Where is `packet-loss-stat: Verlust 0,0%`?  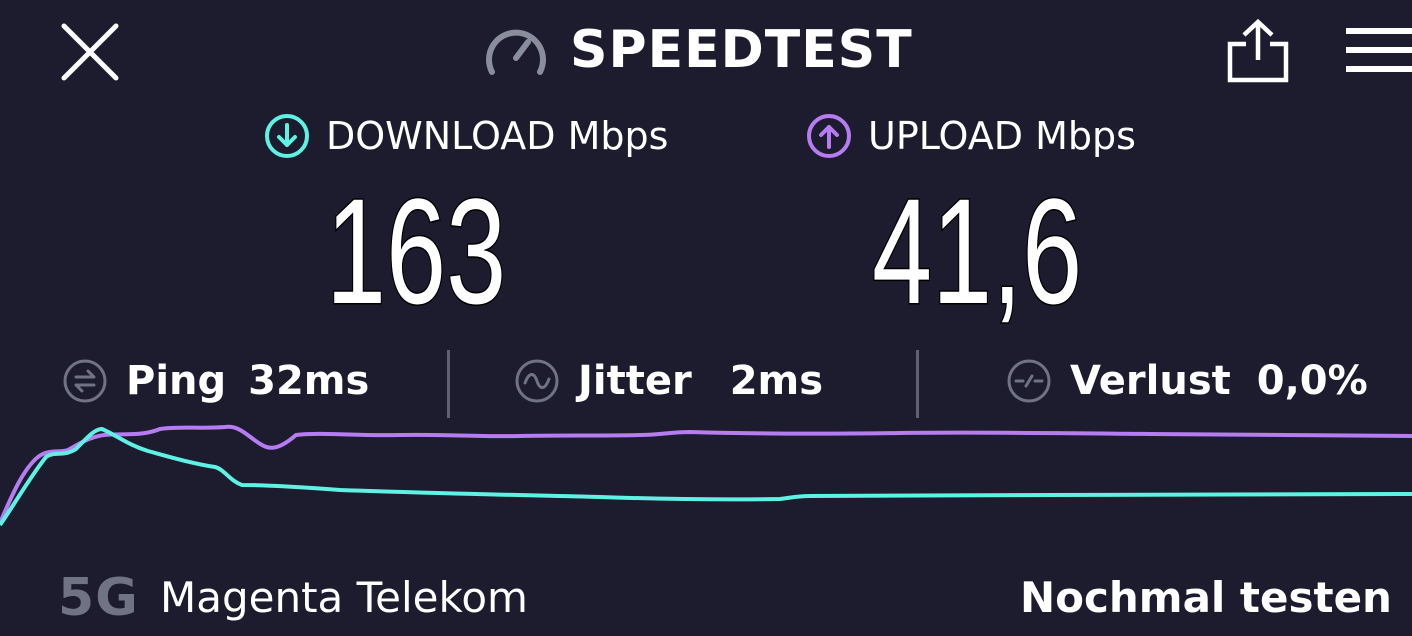
packet-loss-stat: Verlust 0,0% is located at coordinates (1187, 381).